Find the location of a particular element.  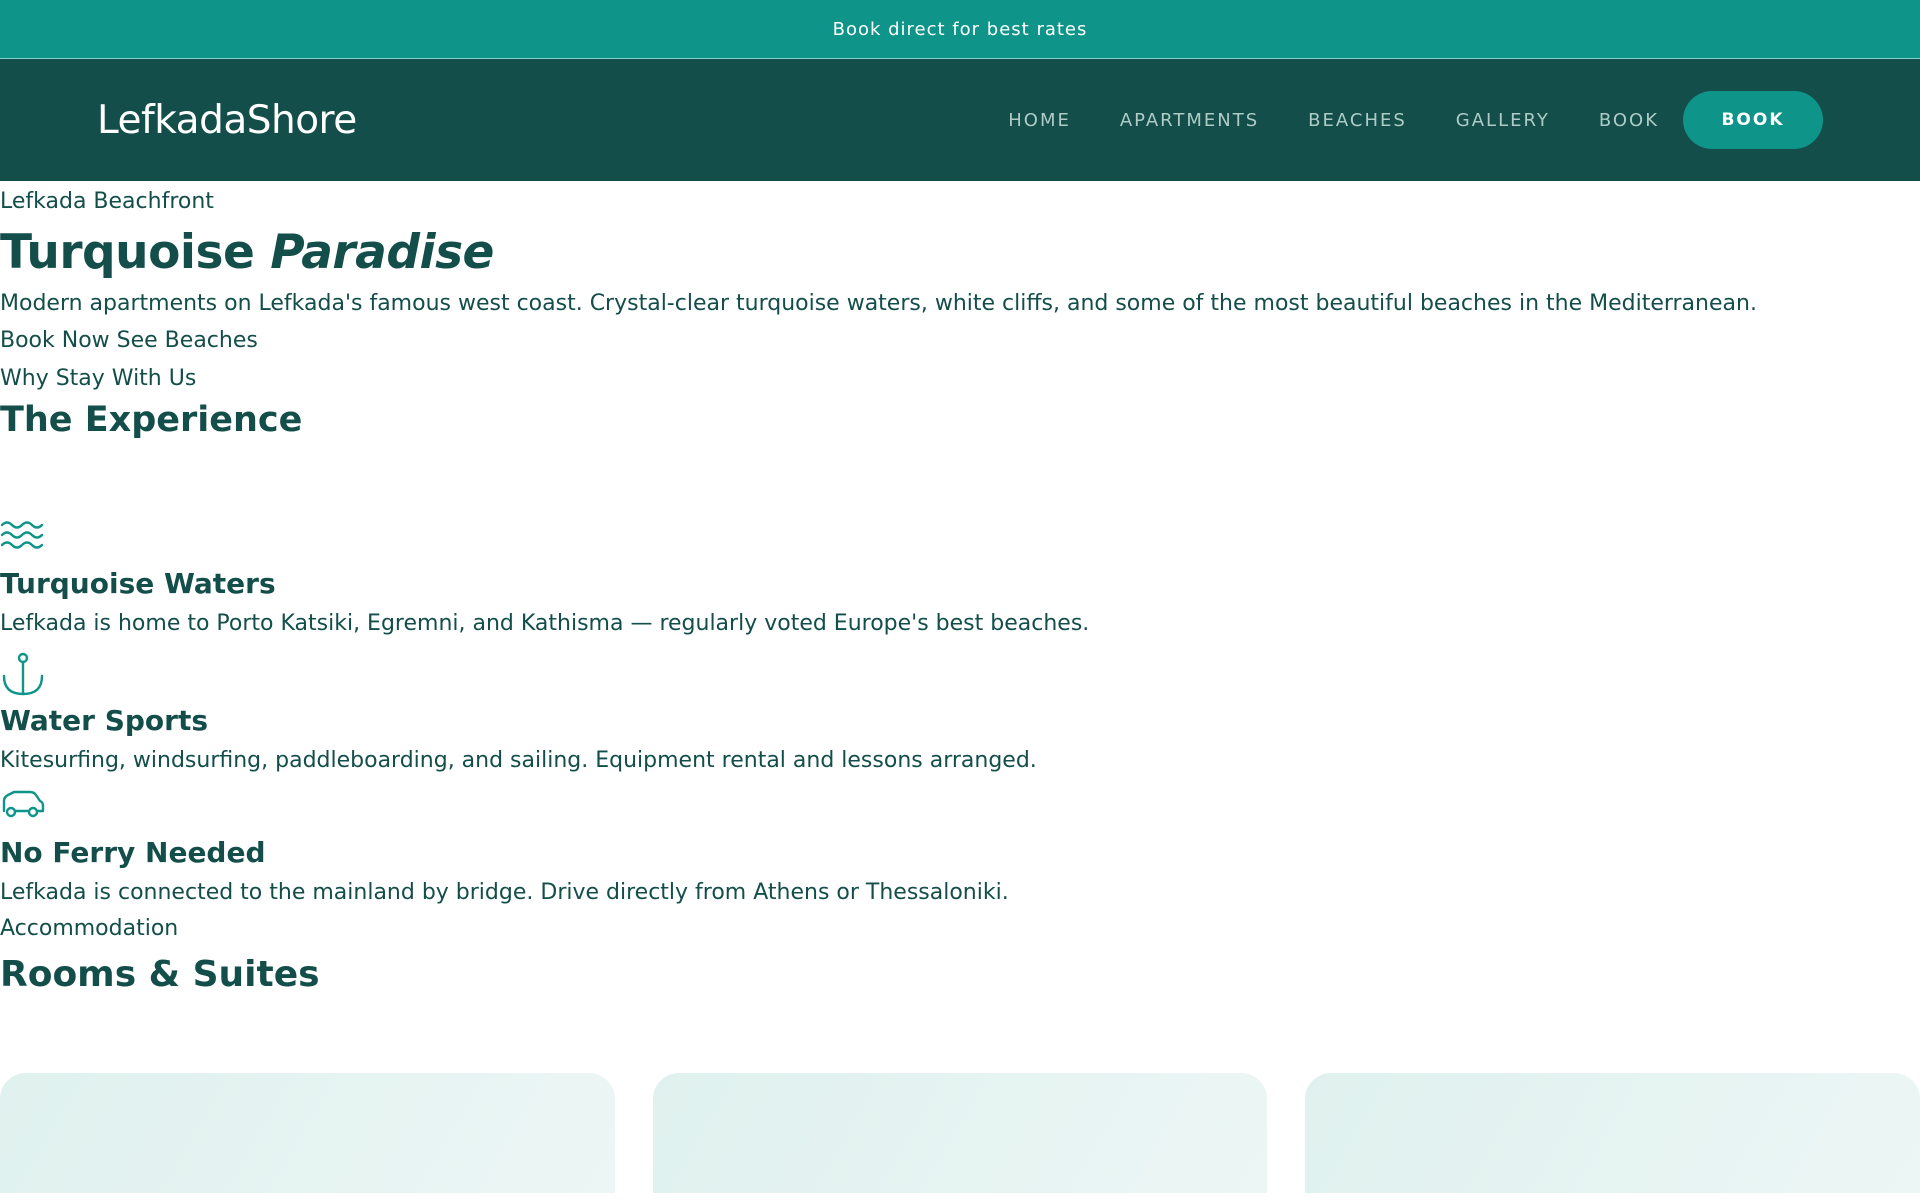

feature-title: No Ferry Needed is located at coordinates (133, 852).